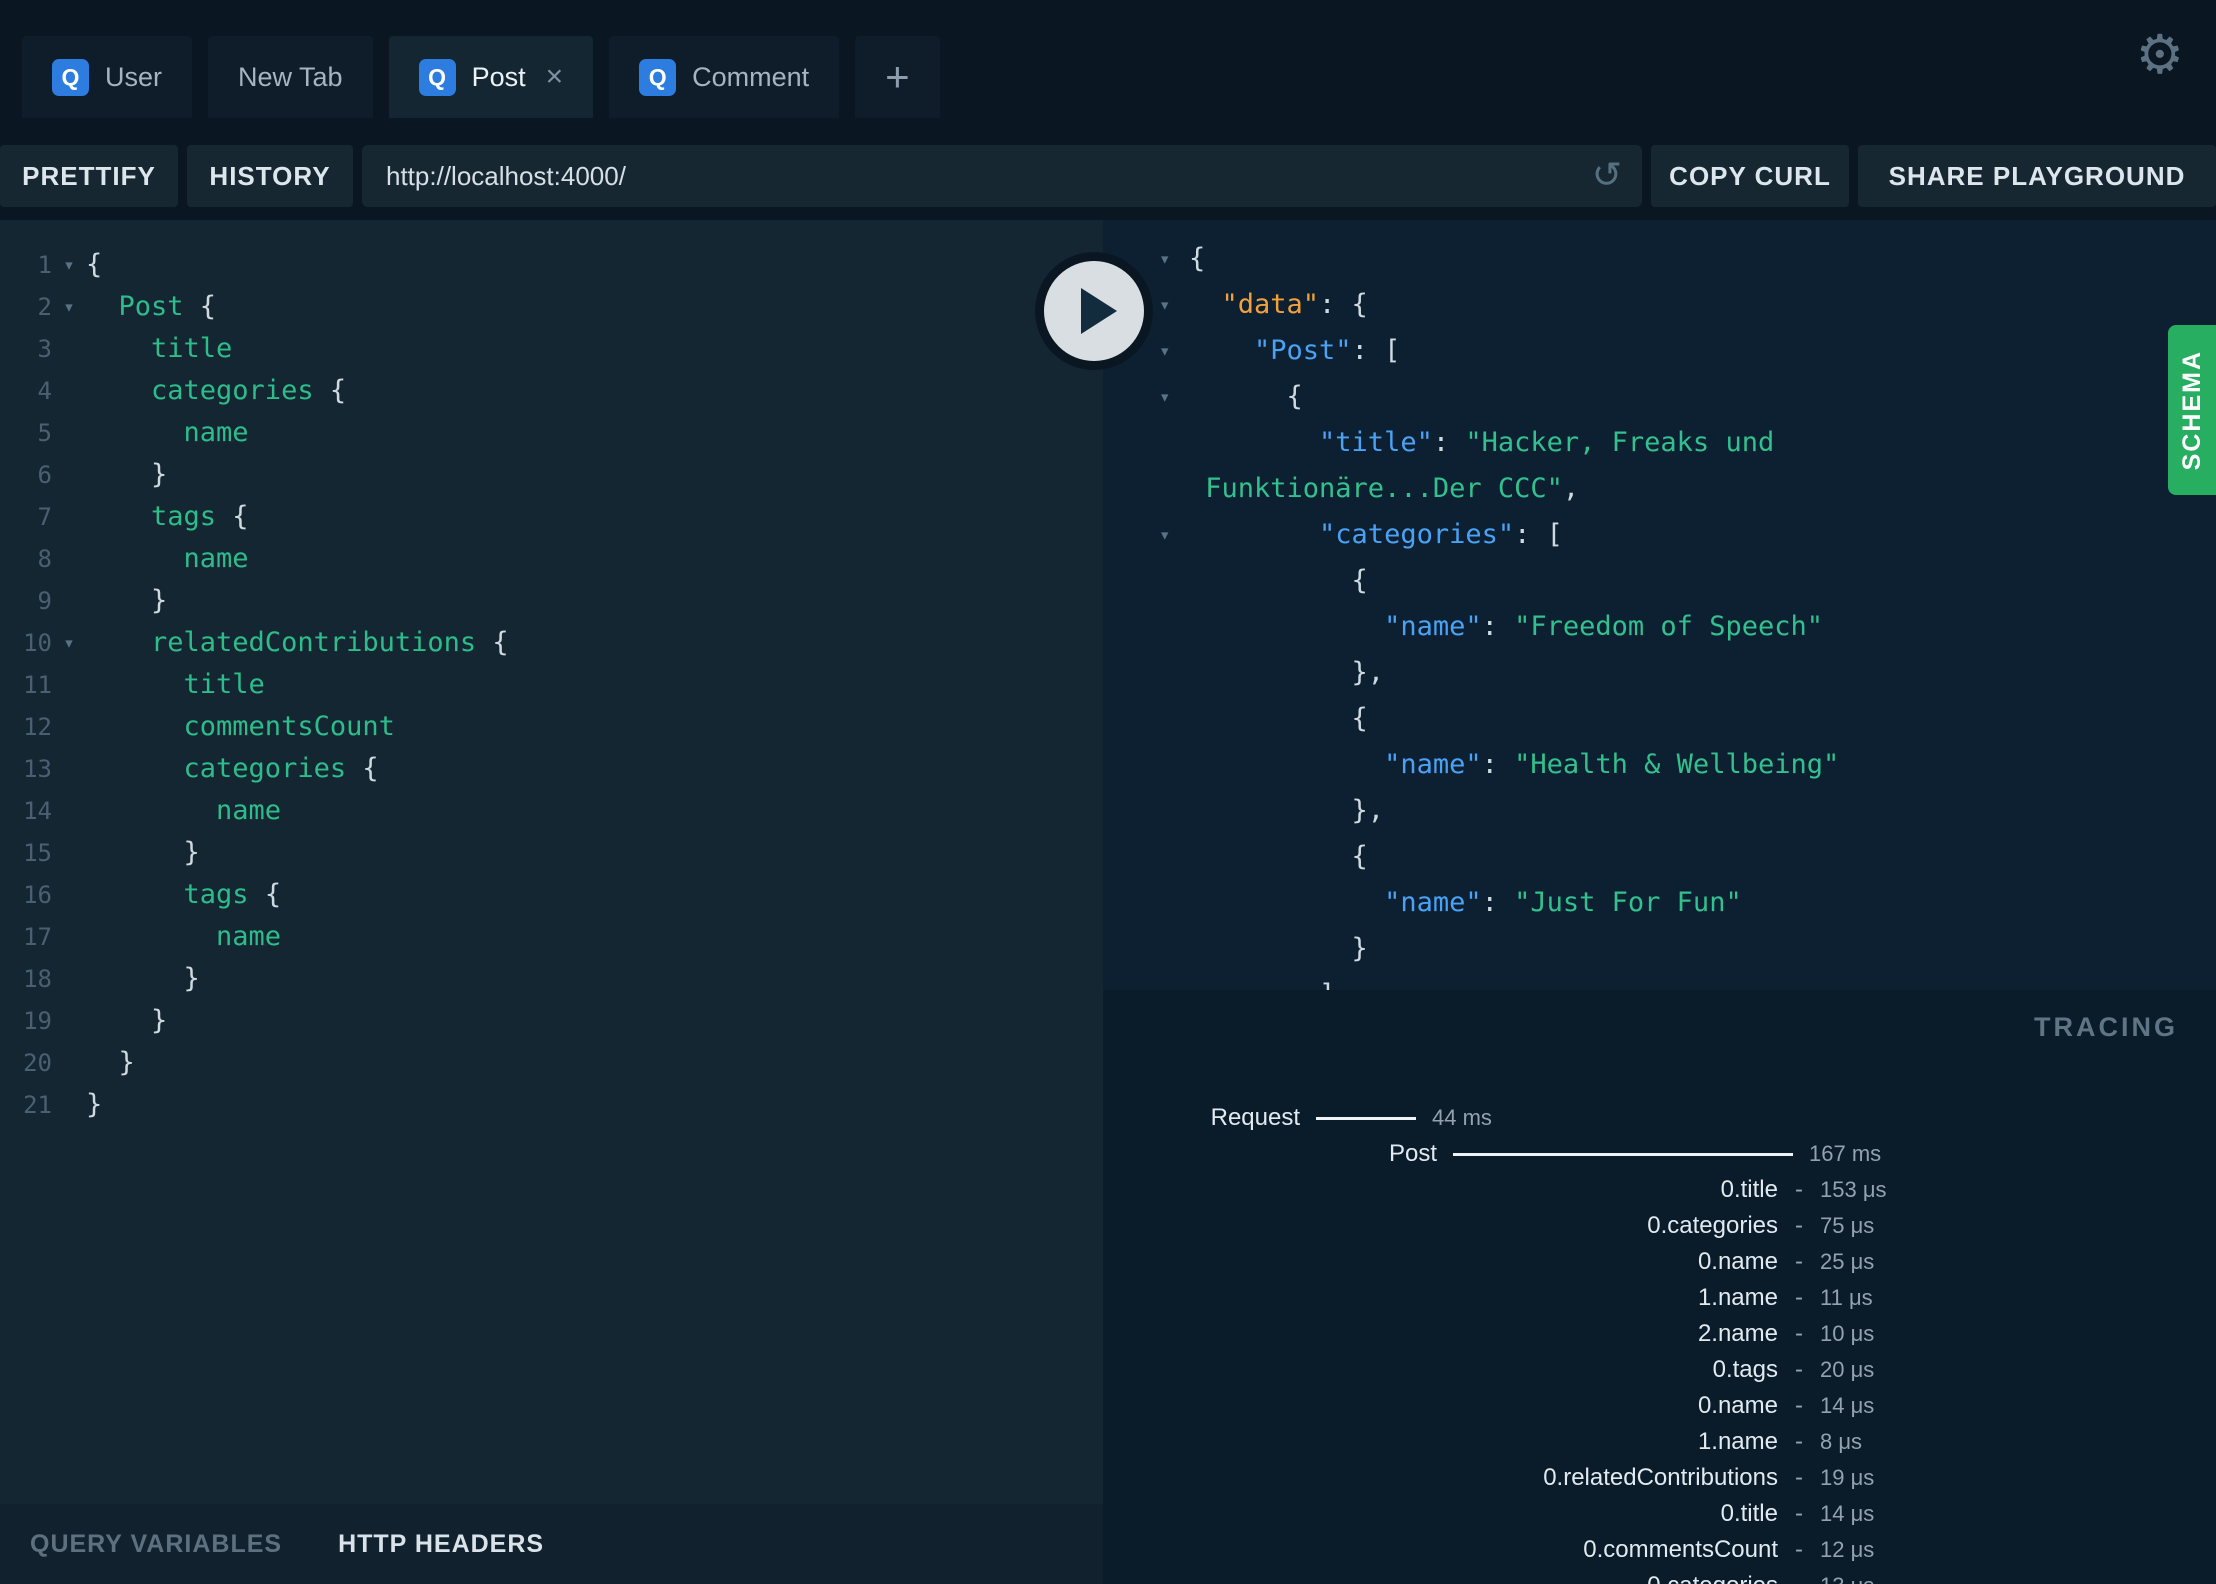  Describe the element at coordinates (1659, 1262) in the screenshot. I see `trace-row: 0.name -25 μs` at that location.